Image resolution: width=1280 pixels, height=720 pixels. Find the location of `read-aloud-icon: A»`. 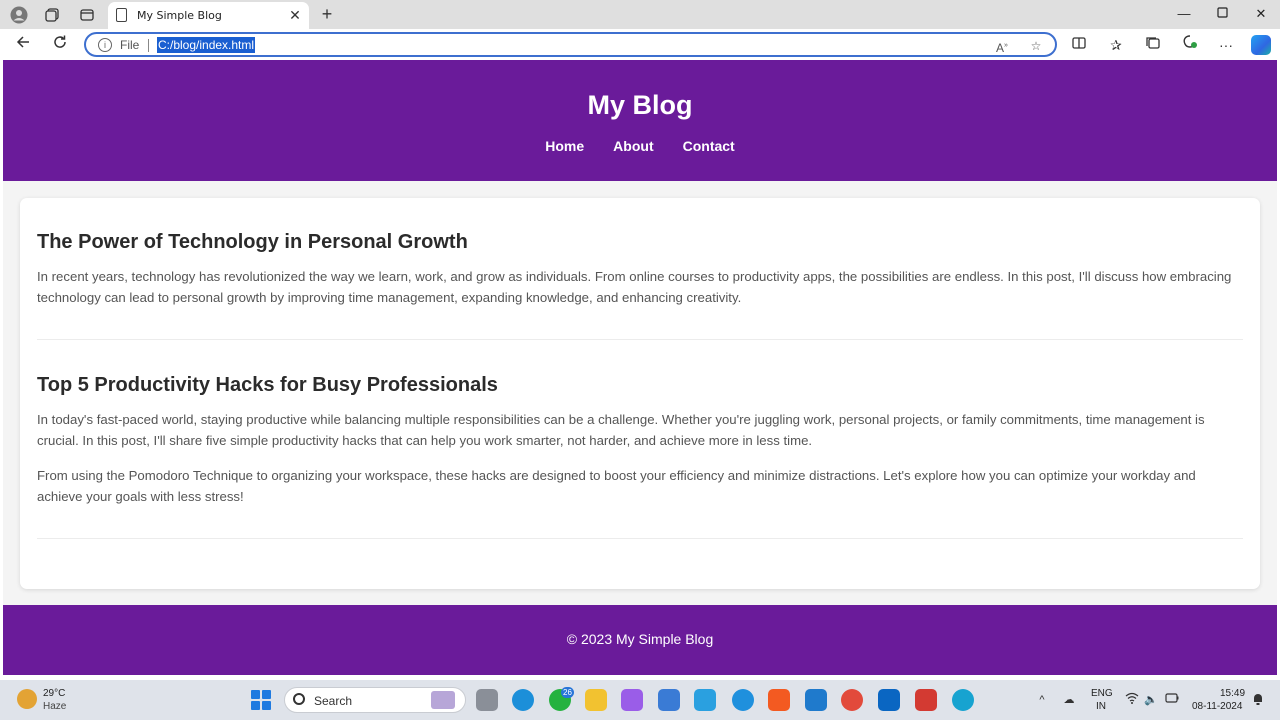

read-aloud-icon: A» is located at coordinates (1002, 46).